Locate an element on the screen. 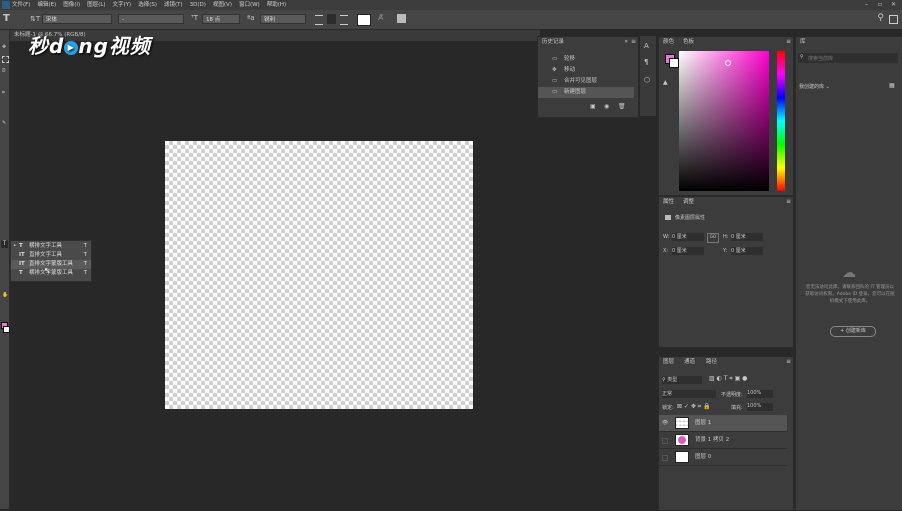 This screenshot has height=511, width=902. options-bar: T ⇅T 宋体 - ᵀT 18 点 ªa 锐利 Ⱥ ⚲ is located at coordinates (451, 20).